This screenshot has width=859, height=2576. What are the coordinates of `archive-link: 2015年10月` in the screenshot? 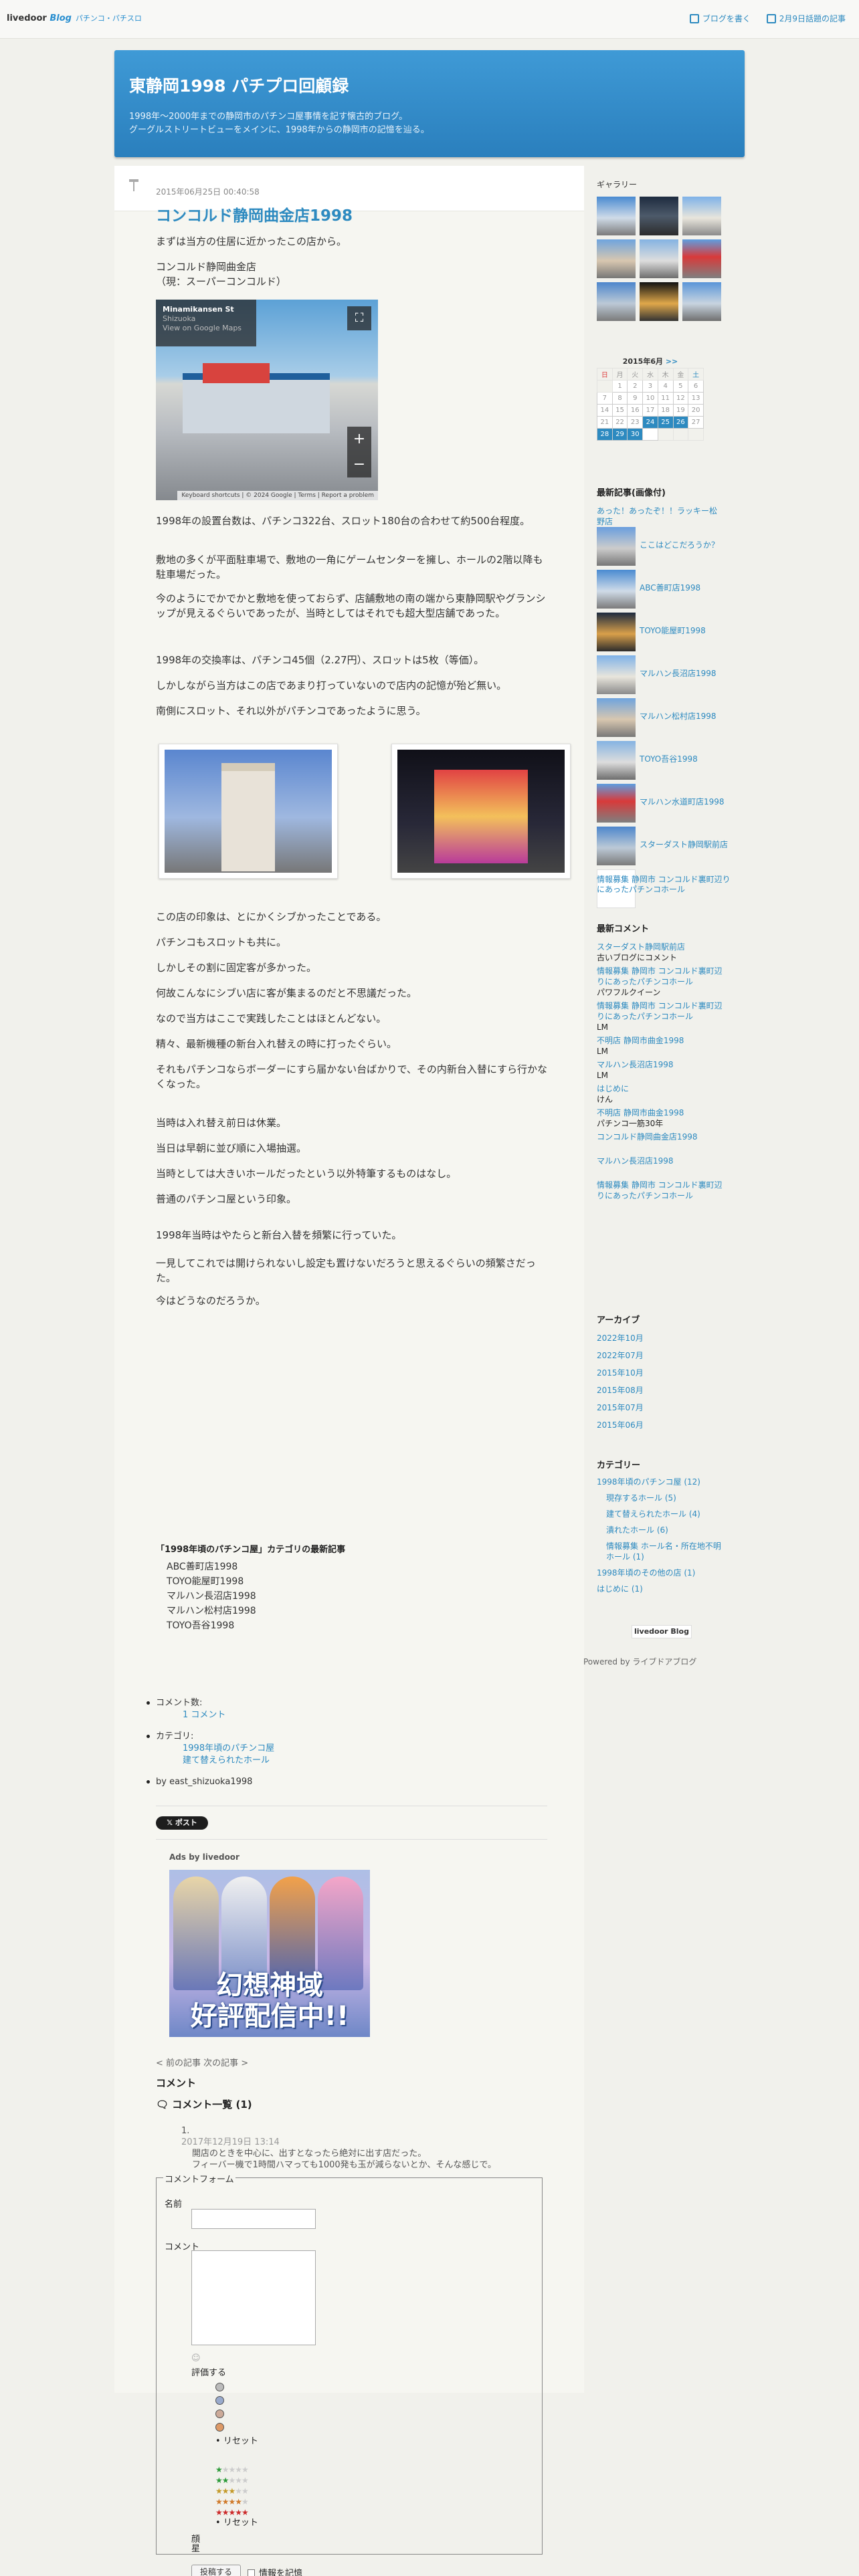 It's located at (660, 1373).